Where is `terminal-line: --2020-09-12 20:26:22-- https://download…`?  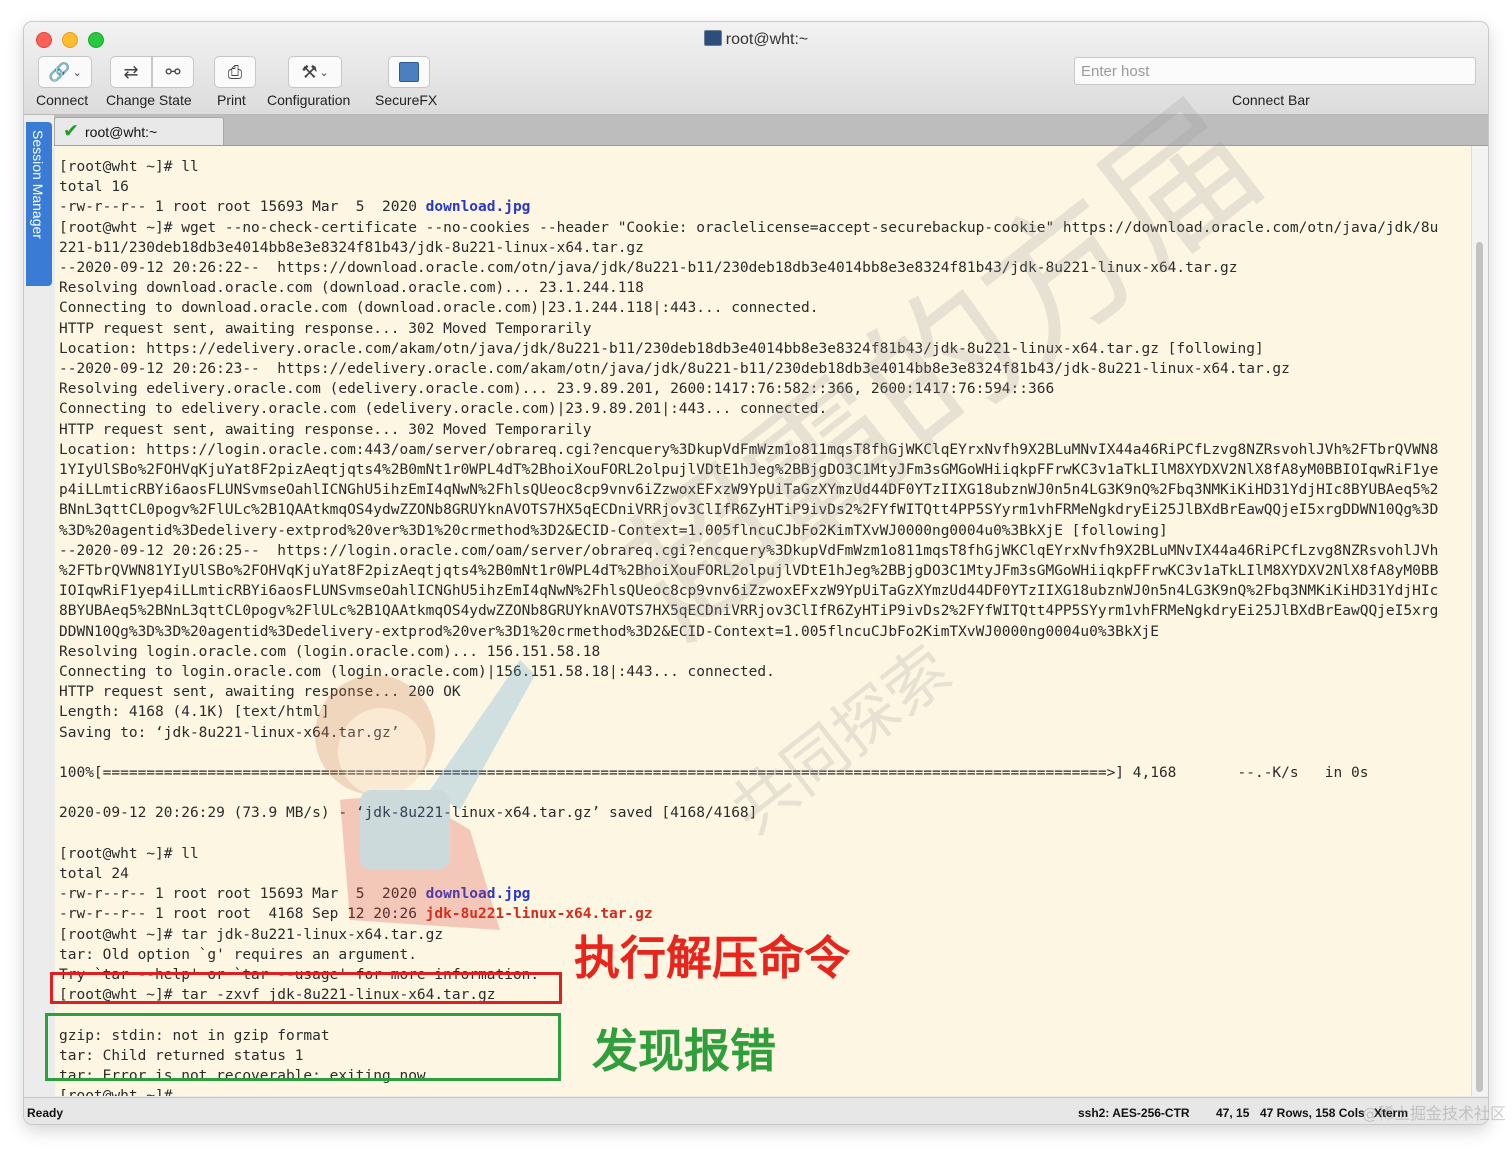
terminal-line: --2020-09-12 20:26:22-- https://download… is located at coordinates (648, 268).